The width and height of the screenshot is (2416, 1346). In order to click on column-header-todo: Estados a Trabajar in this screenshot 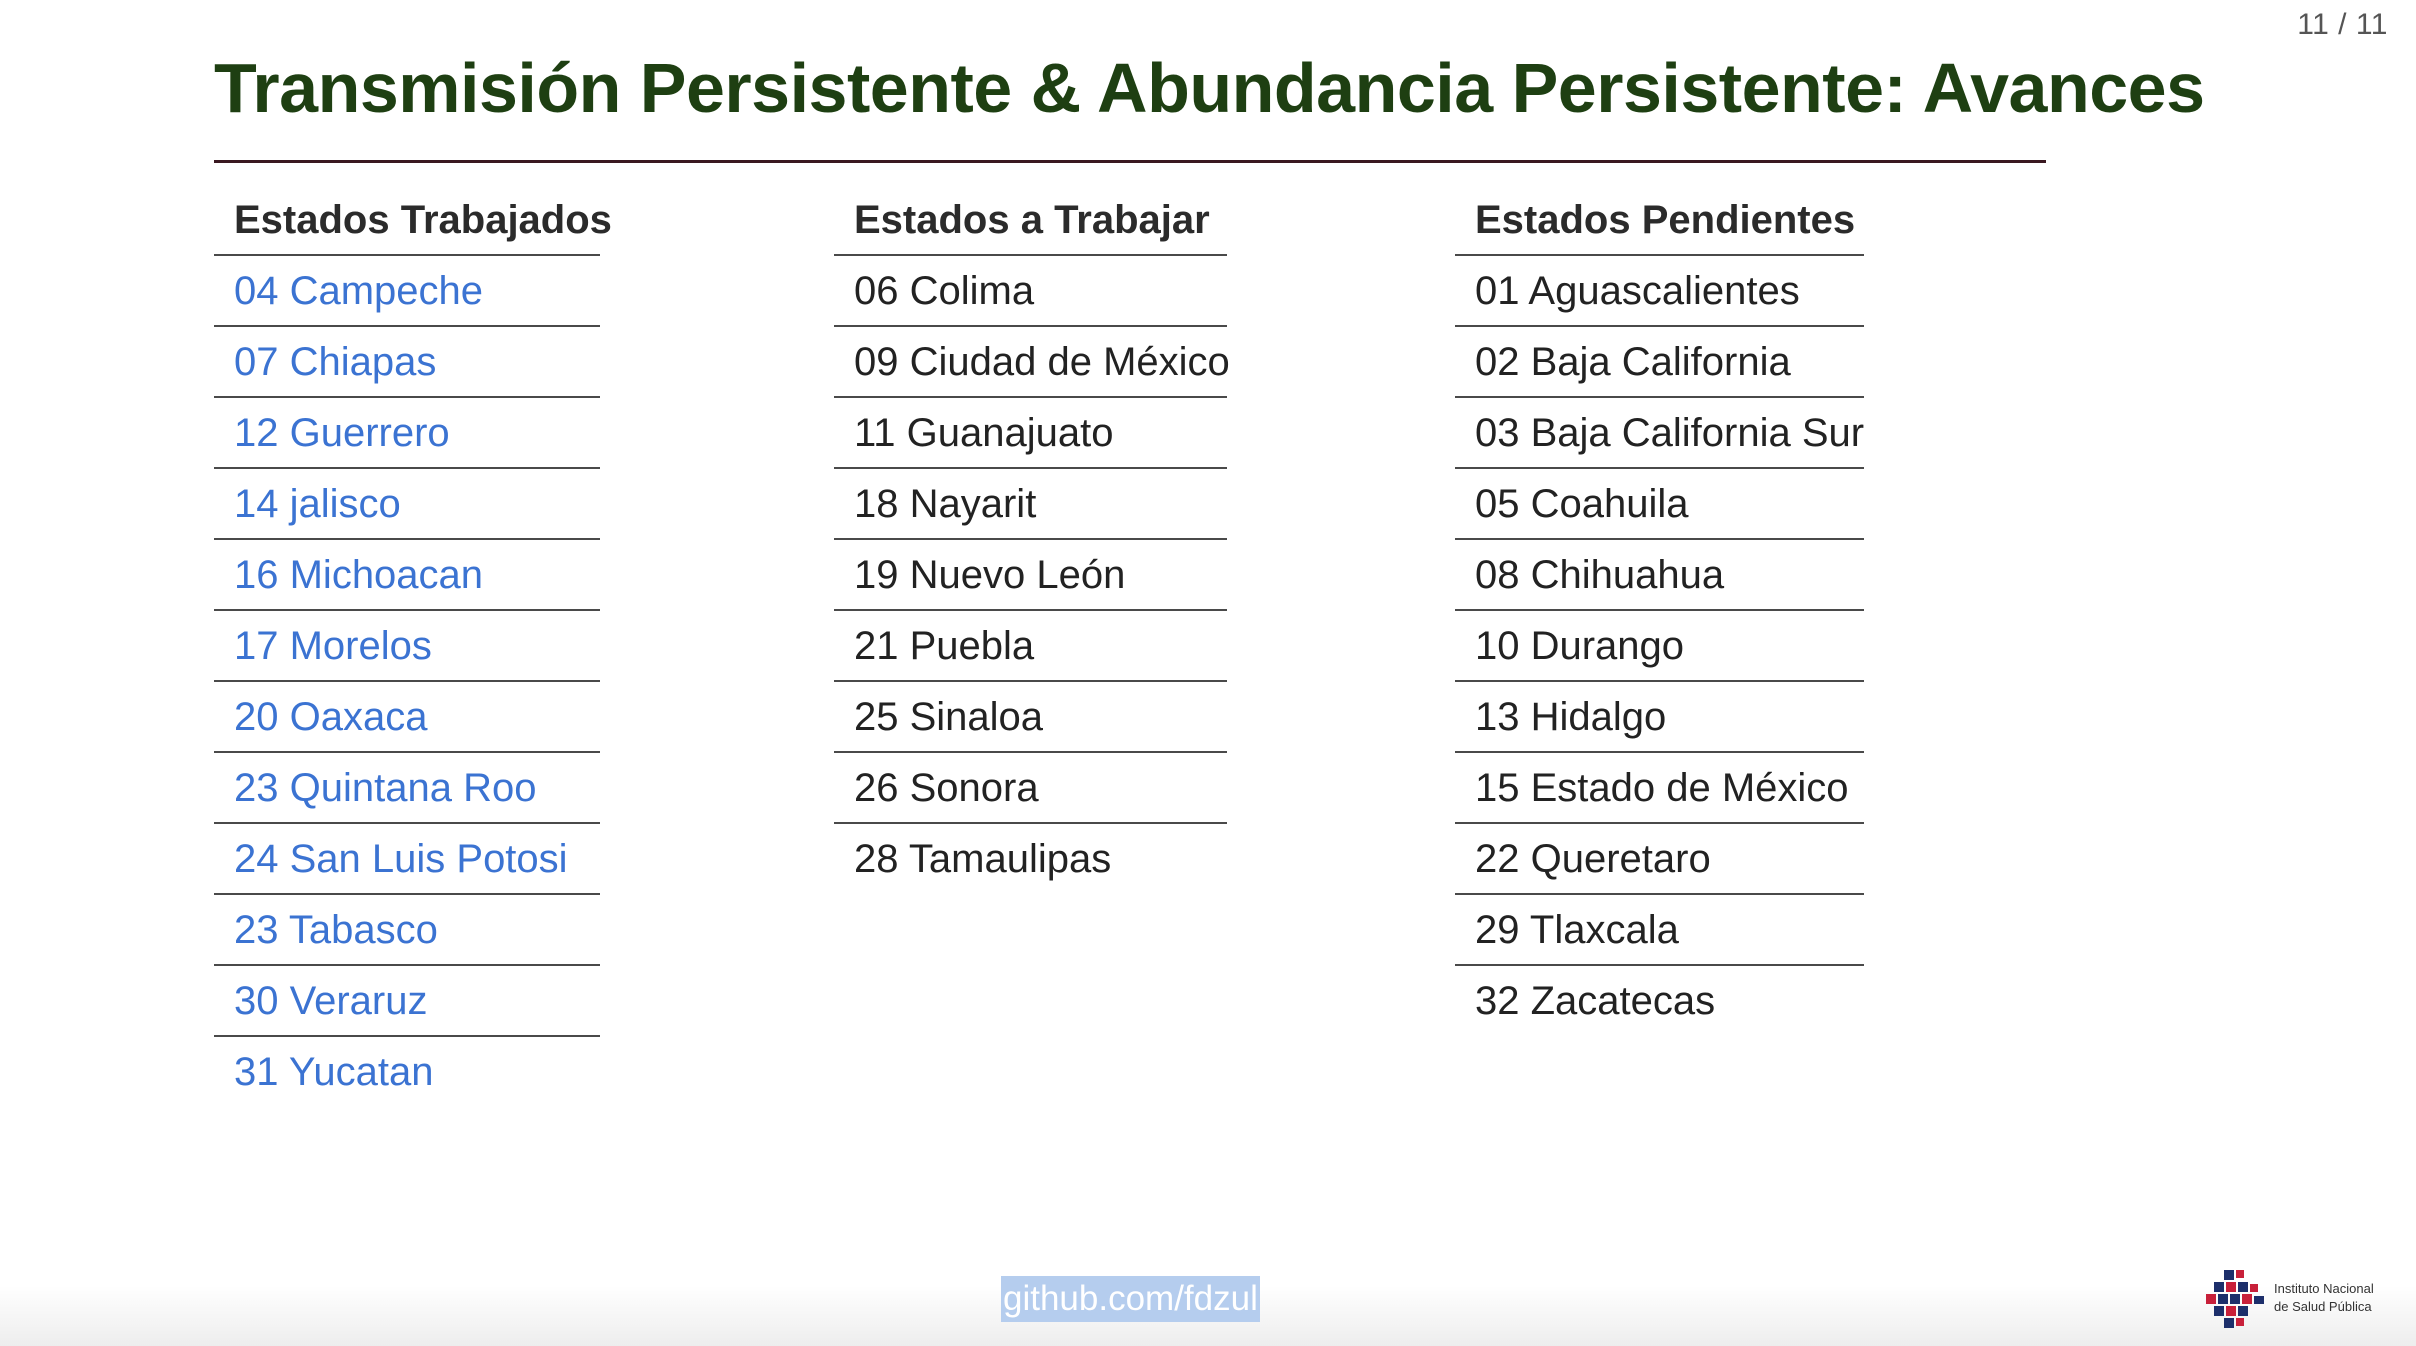, I will do `click(1030, 220)`.